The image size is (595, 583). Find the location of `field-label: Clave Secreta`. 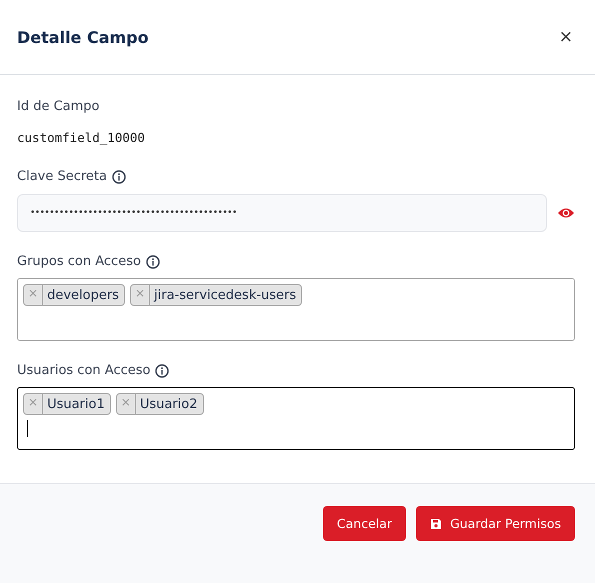

field-label: Clave Secreta is located at coordinates (62, 176).